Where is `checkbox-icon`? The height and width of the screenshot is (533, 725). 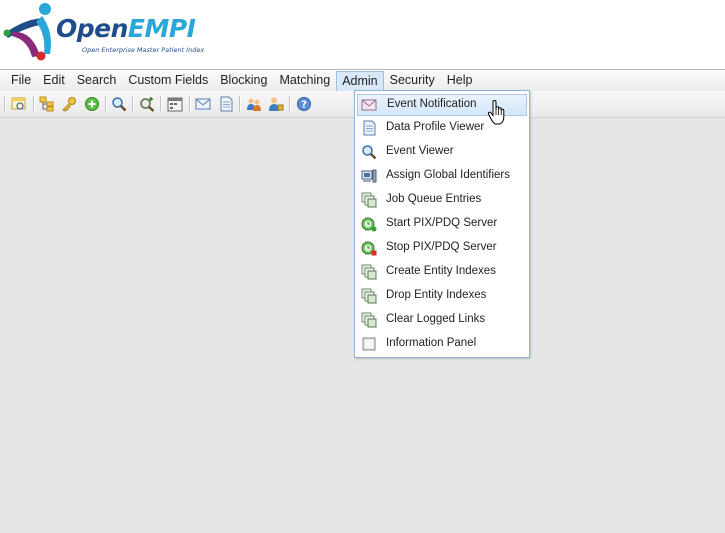
checkbox-icon is located at coordinates (369, 344).